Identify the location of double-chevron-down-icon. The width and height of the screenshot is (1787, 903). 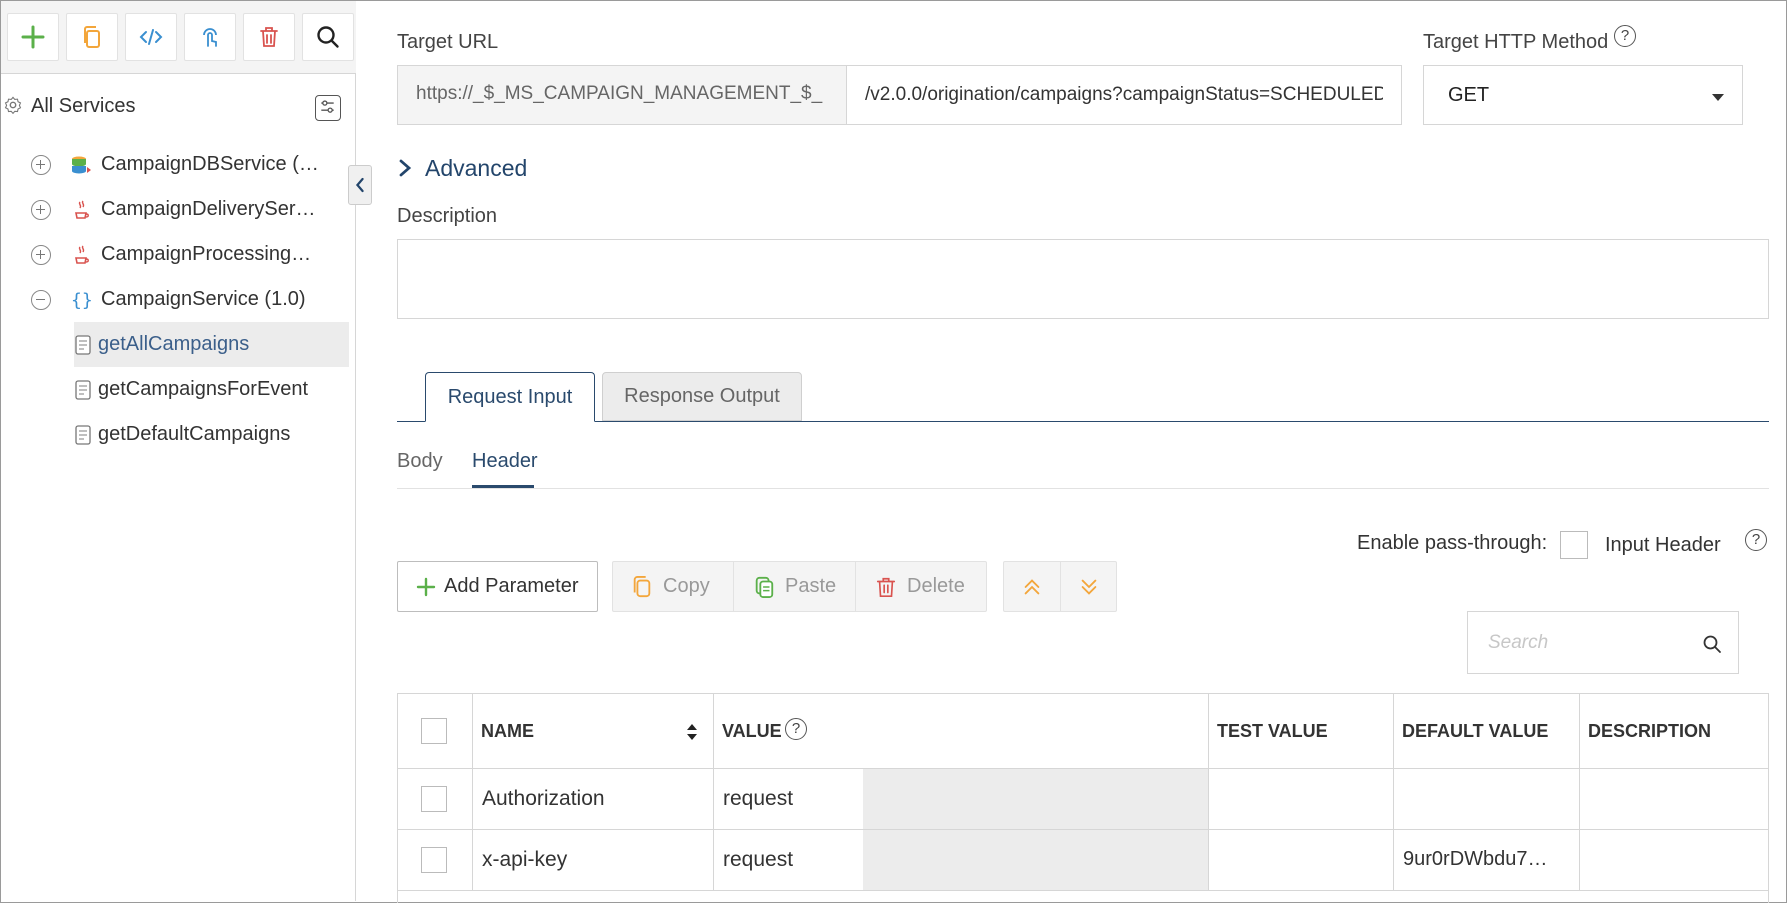
(1089, 587).